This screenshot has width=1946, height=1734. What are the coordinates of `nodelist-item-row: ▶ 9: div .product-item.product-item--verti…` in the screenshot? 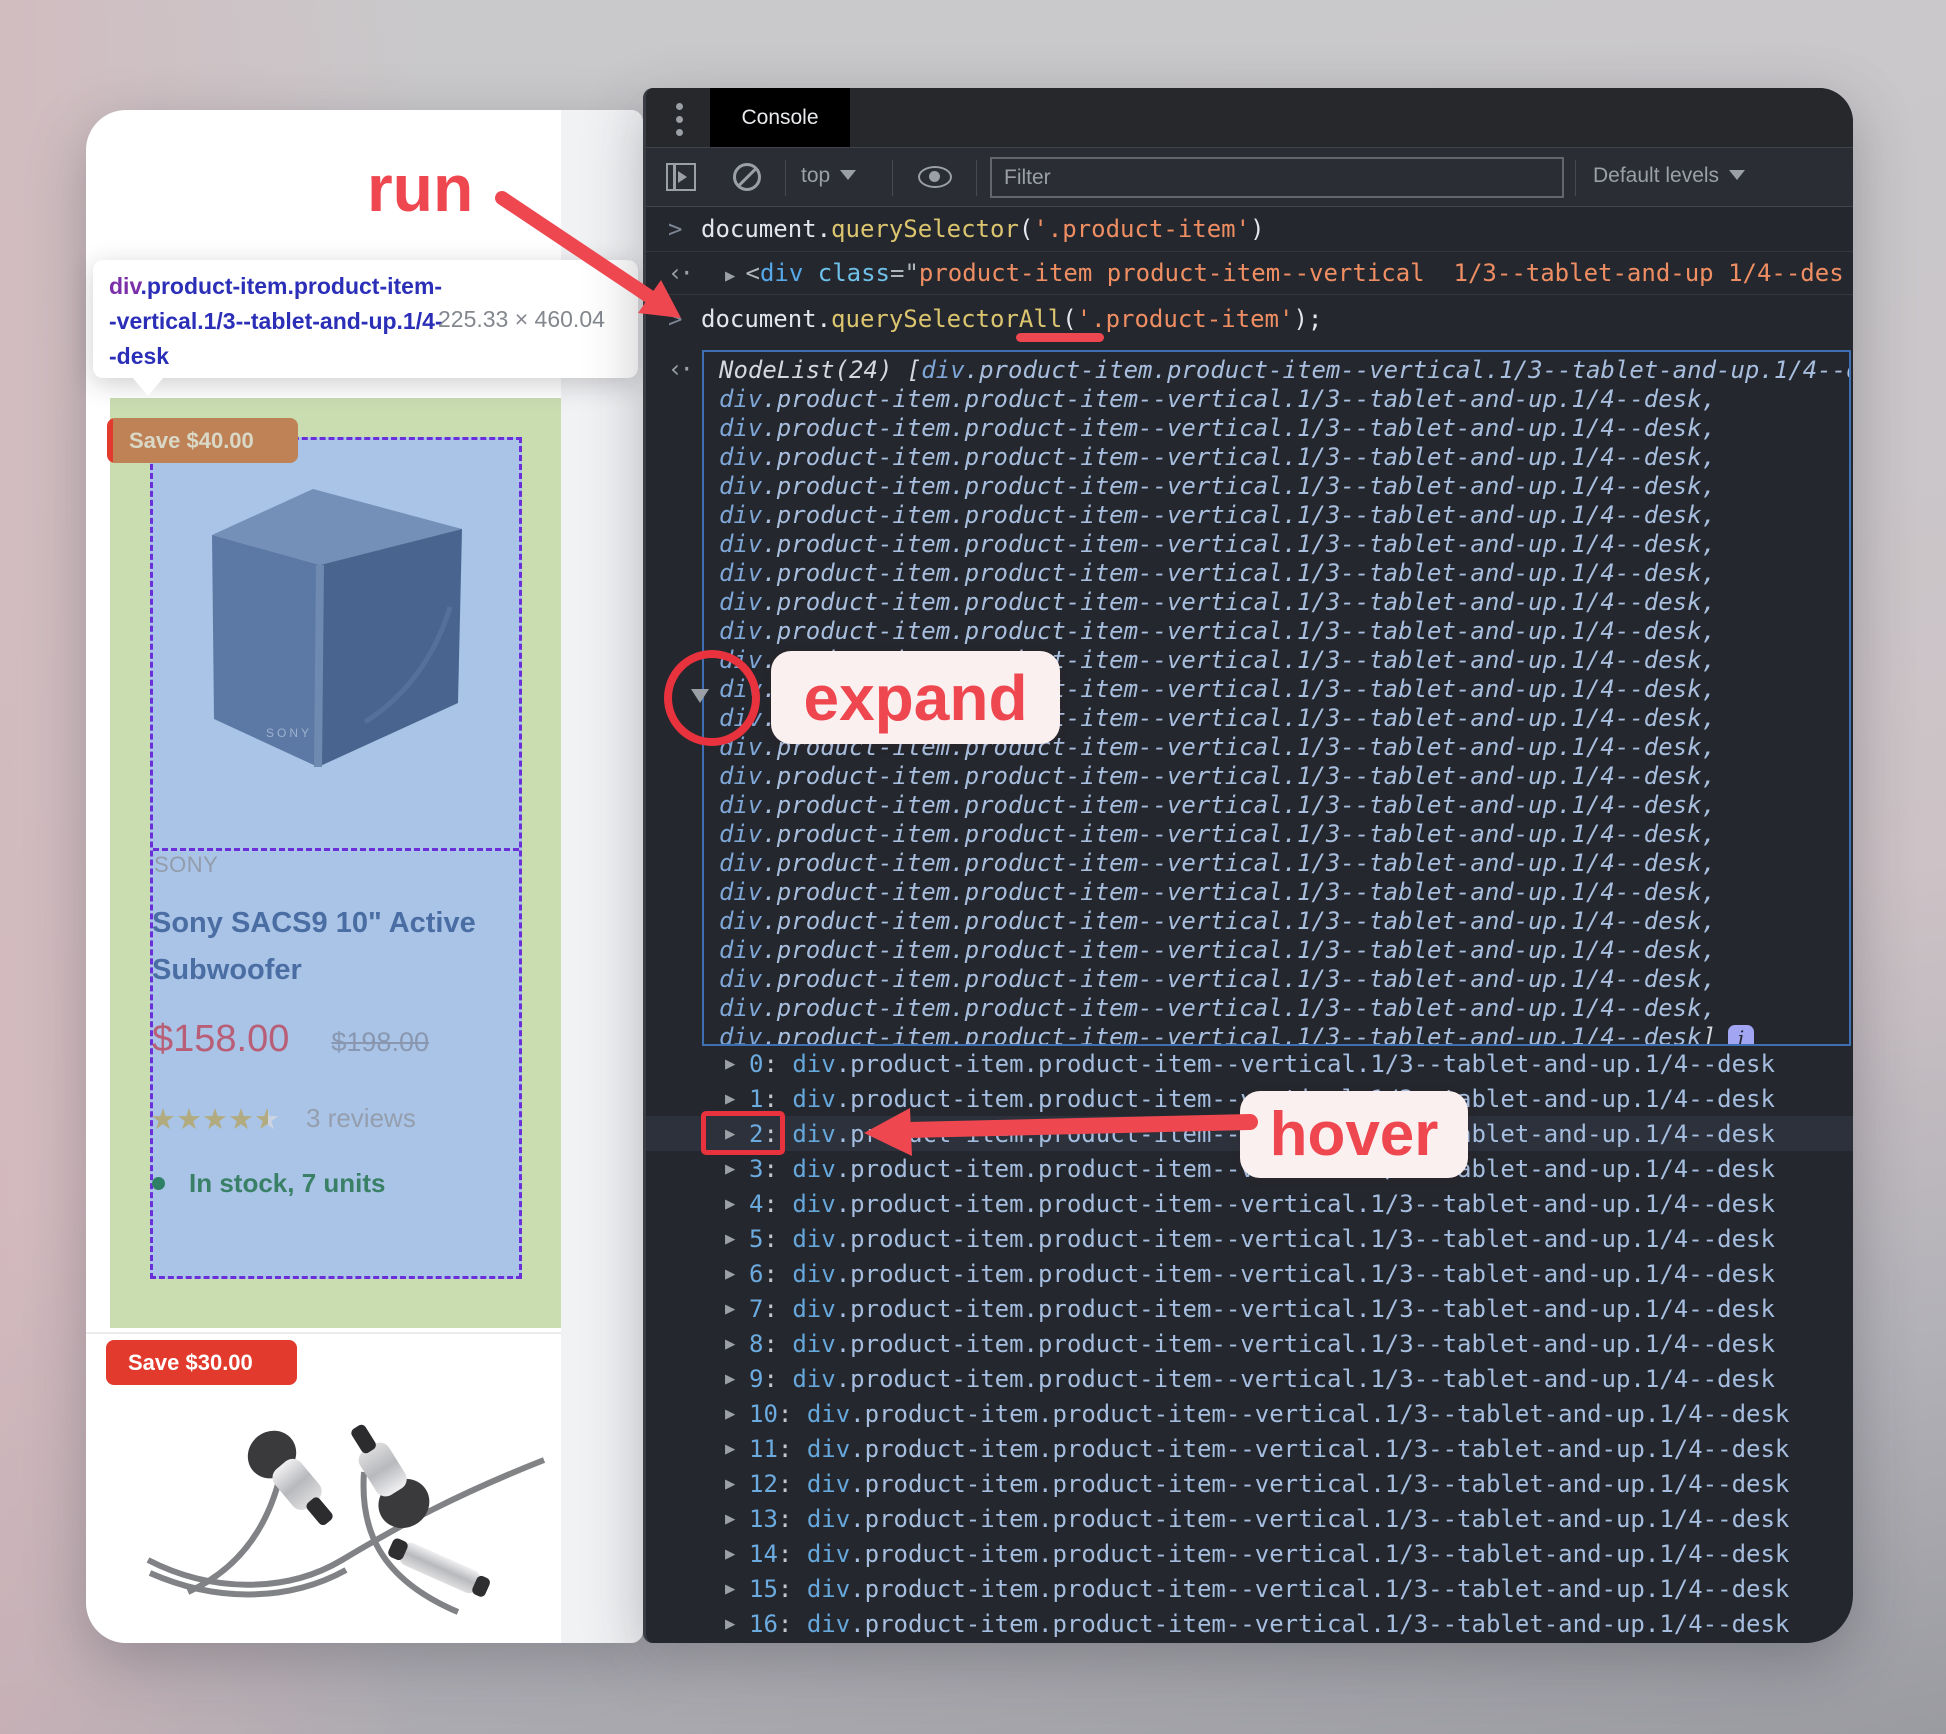 It's located at (1249, 1378).